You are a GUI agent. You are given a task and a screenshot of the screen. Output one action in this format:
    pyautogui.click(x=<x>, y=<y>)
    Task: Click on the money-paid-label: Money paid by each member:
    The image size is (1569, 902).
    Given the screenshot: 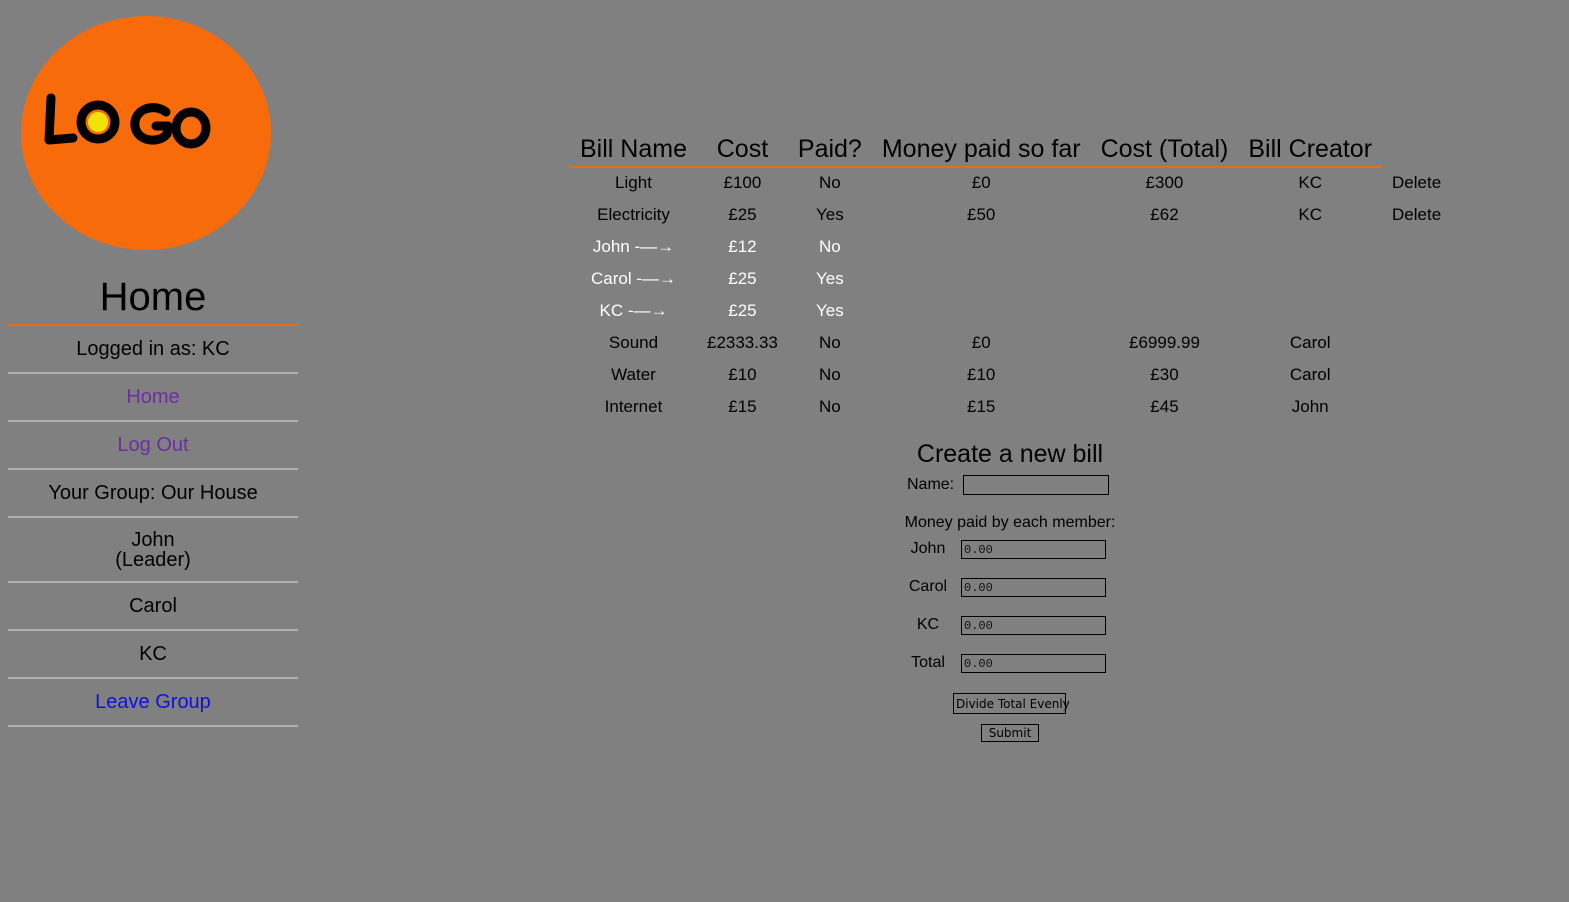 What is the action you would take?
    pyautogui.click(x=1010, y=522)
    